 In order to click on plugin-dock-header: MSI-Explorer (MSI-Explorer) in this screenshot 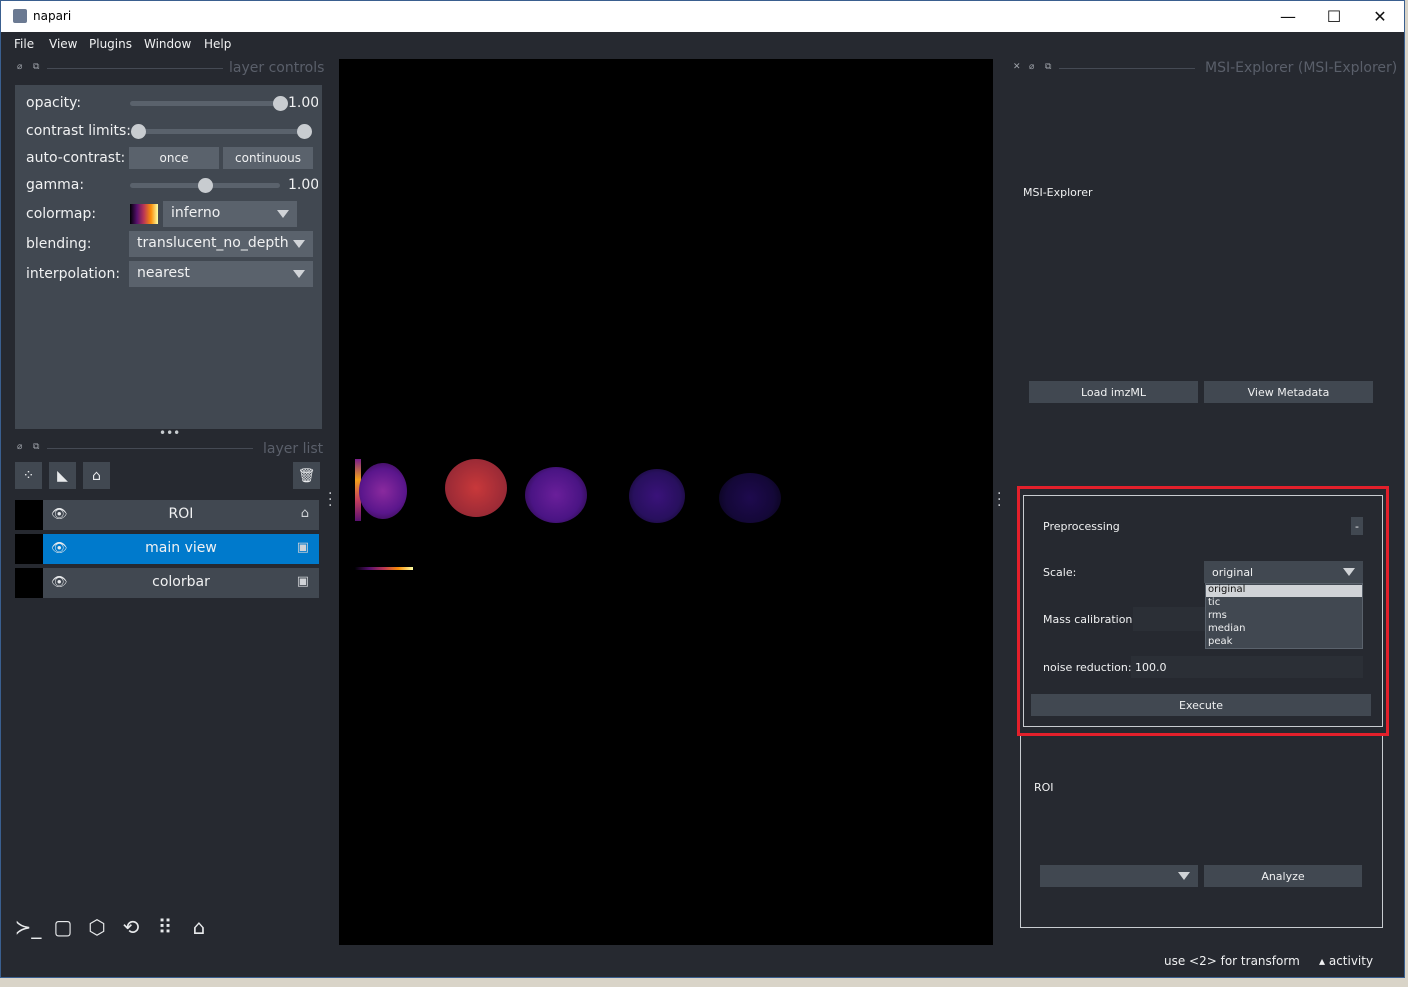, I will do `click(1301, 68)`.